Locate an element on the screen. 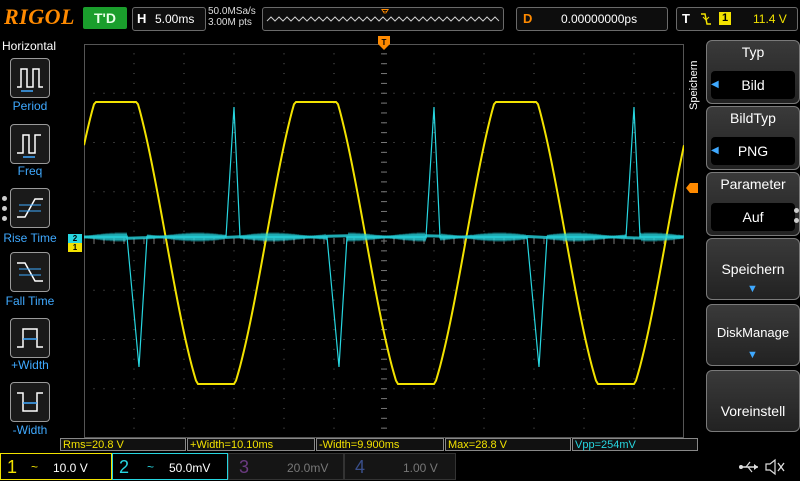 The height and width of the screenshot is (481, 800). fall-time-button is located at coordinates (30, 272).